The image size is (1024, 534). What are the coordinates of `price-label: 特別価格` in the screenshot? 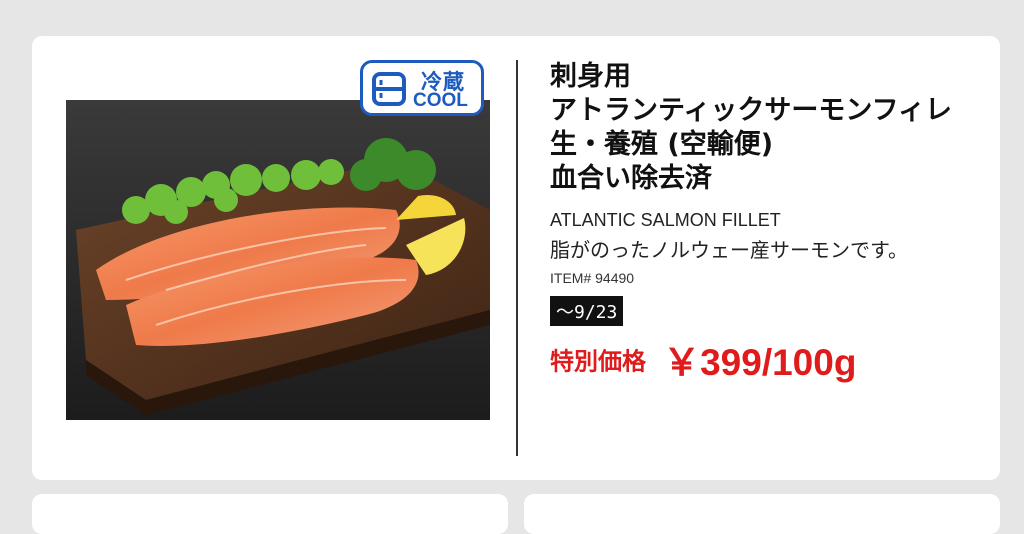 It's located at (598, 361).